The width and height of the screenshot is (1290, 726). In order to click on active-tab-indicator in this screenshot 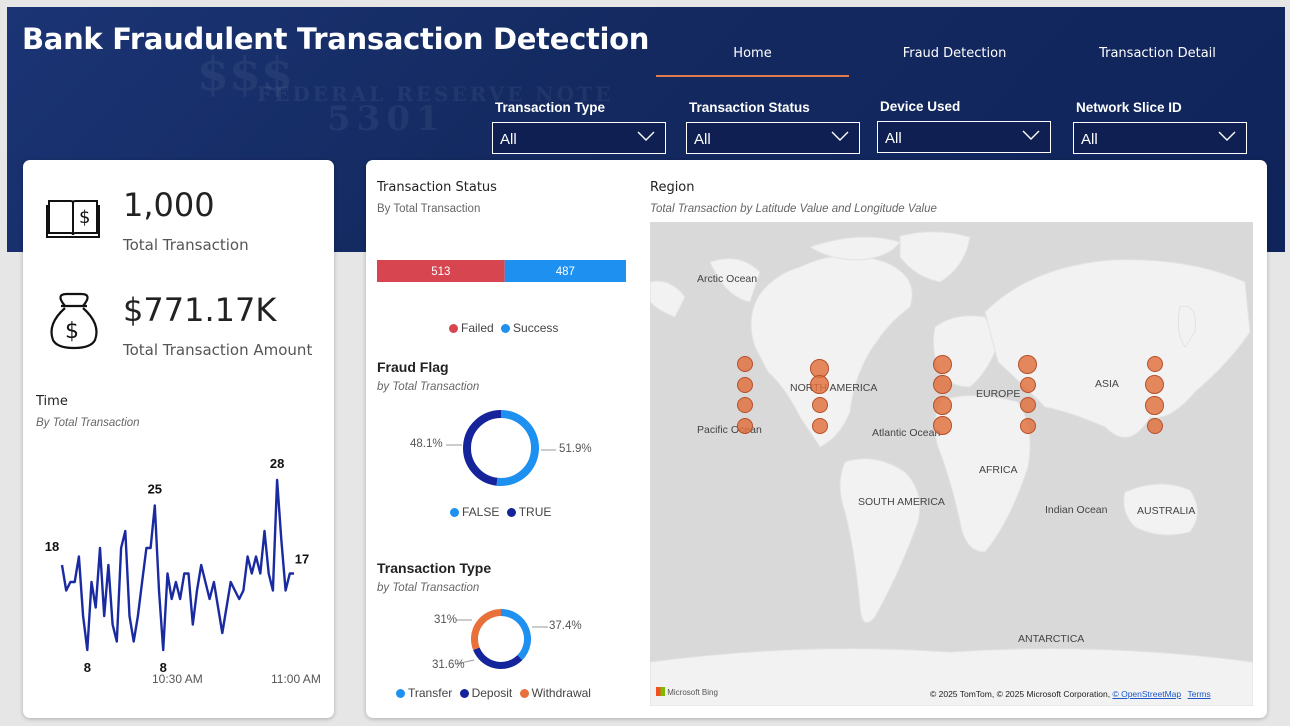, I will do `click(752, 76)`.